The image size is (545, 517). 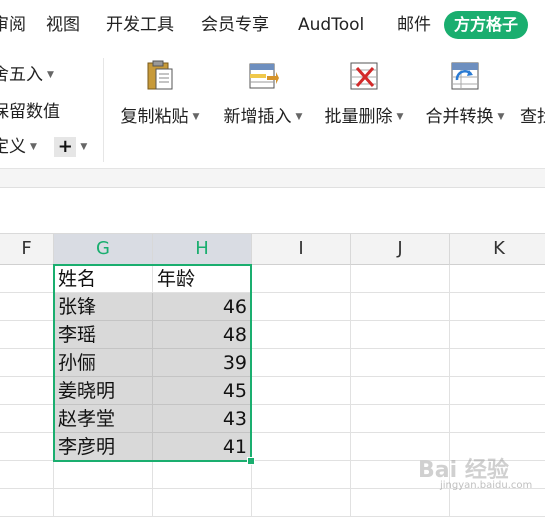 What do you see at coordinates (486, 25) in the screenshot?
I see `tab-fangfang-gezi: 方方格子` at bounding box center [486, 25].